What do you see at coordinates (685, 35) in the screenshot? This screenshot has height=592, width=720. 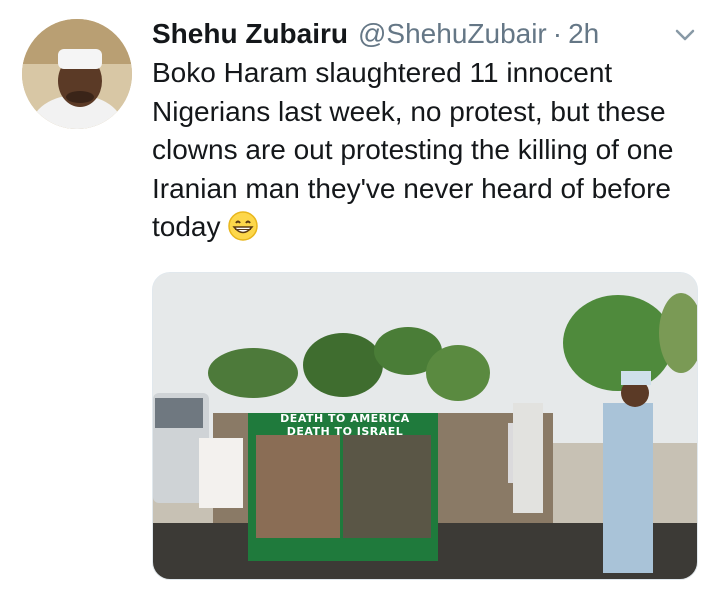 I see `chevron-down-icon` at bounding box center [685, 35].